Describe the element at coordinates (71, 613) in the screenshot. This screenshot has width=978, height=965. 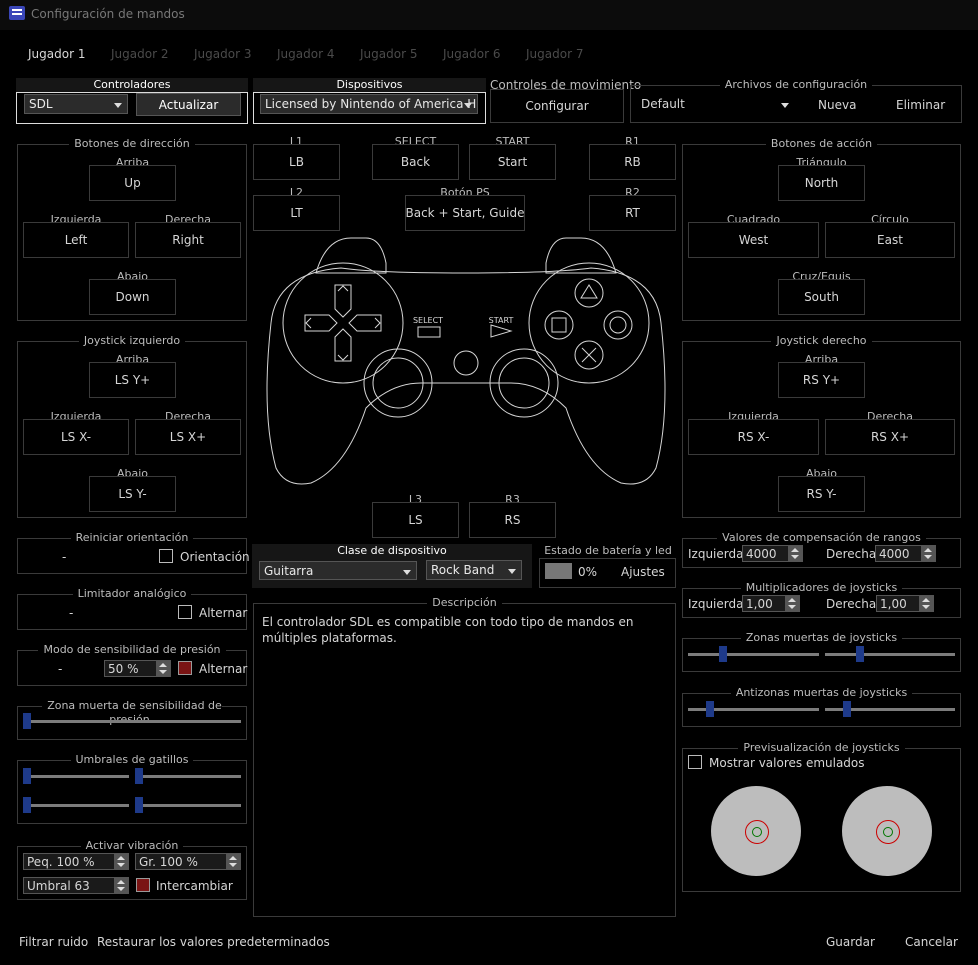
I see `limitador-value: -` at that location.